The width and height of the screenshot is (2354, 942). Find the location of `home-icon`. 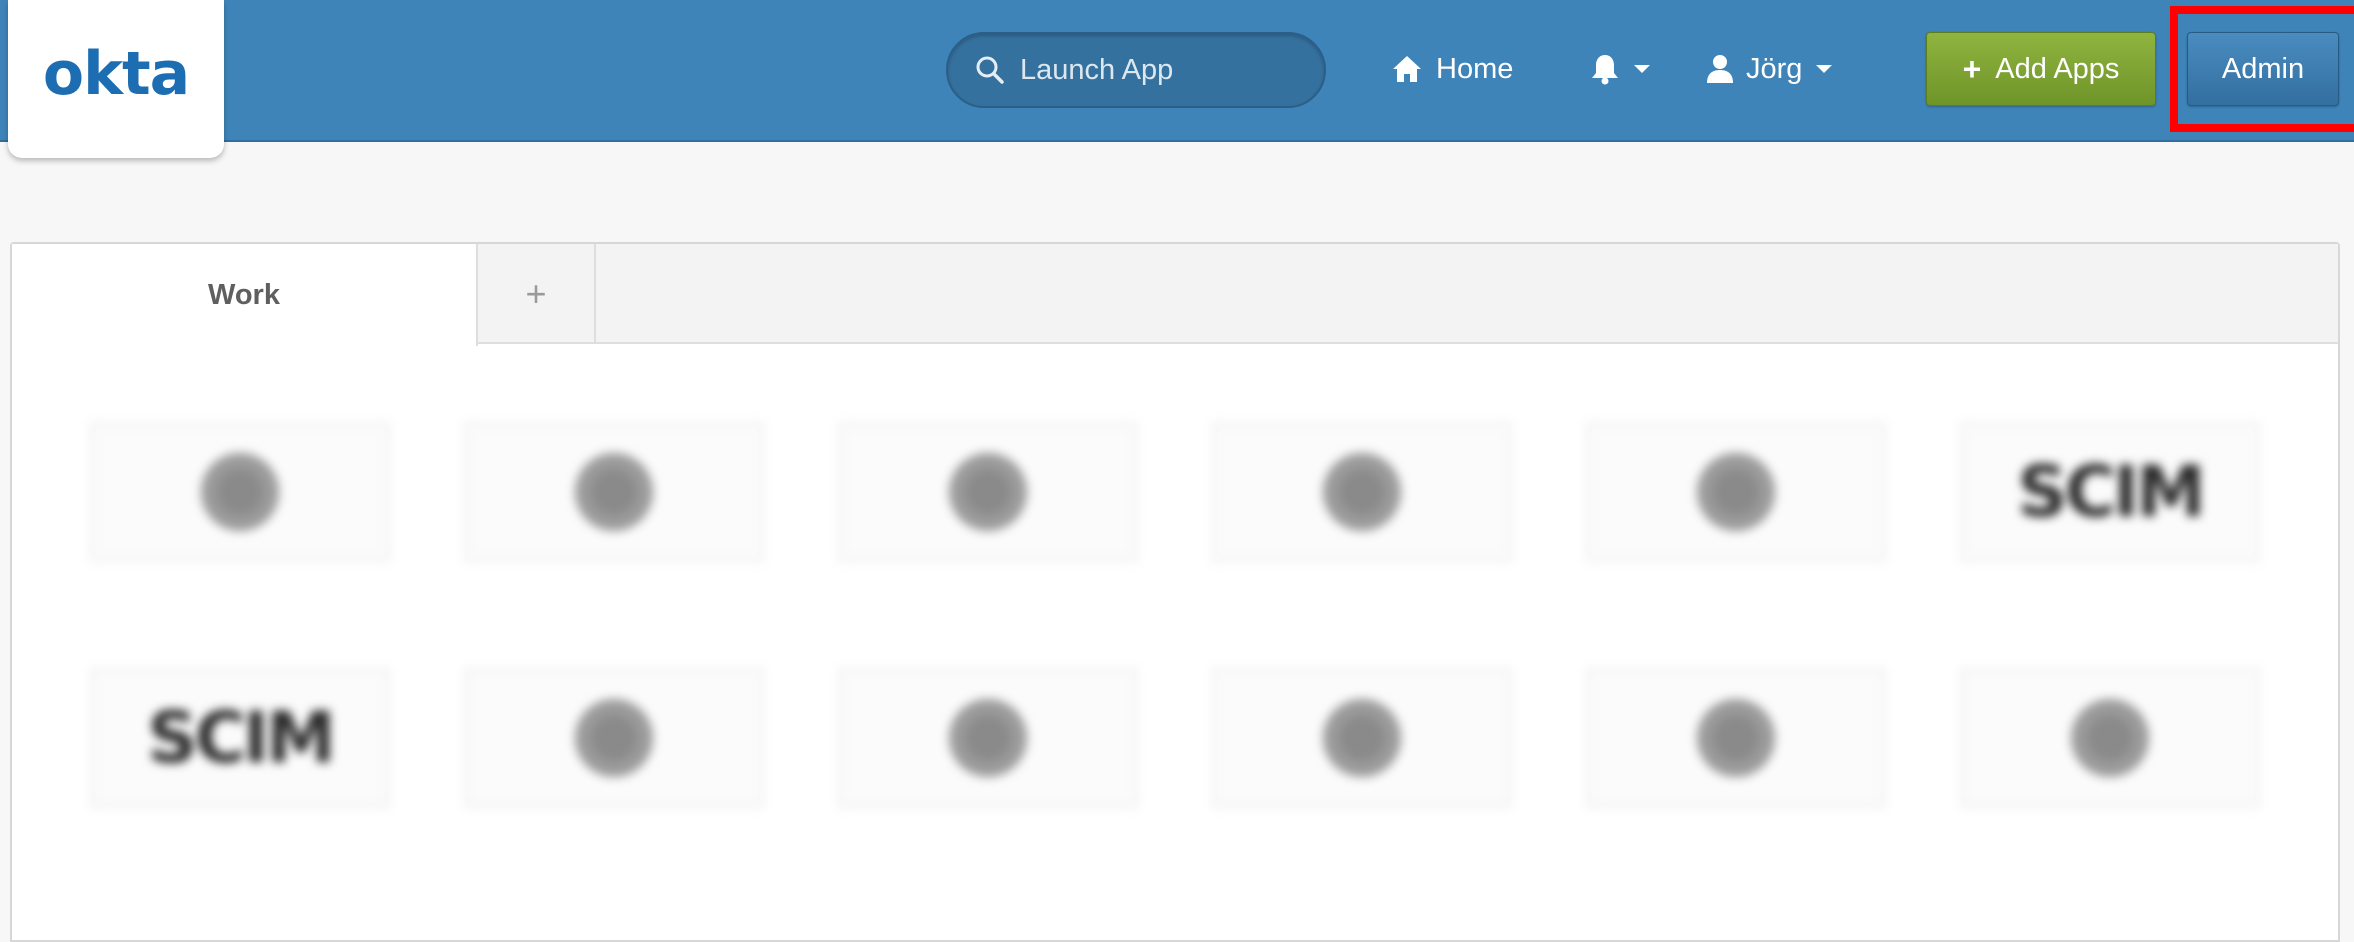

home-icon is located at coordinates (1407, 69).